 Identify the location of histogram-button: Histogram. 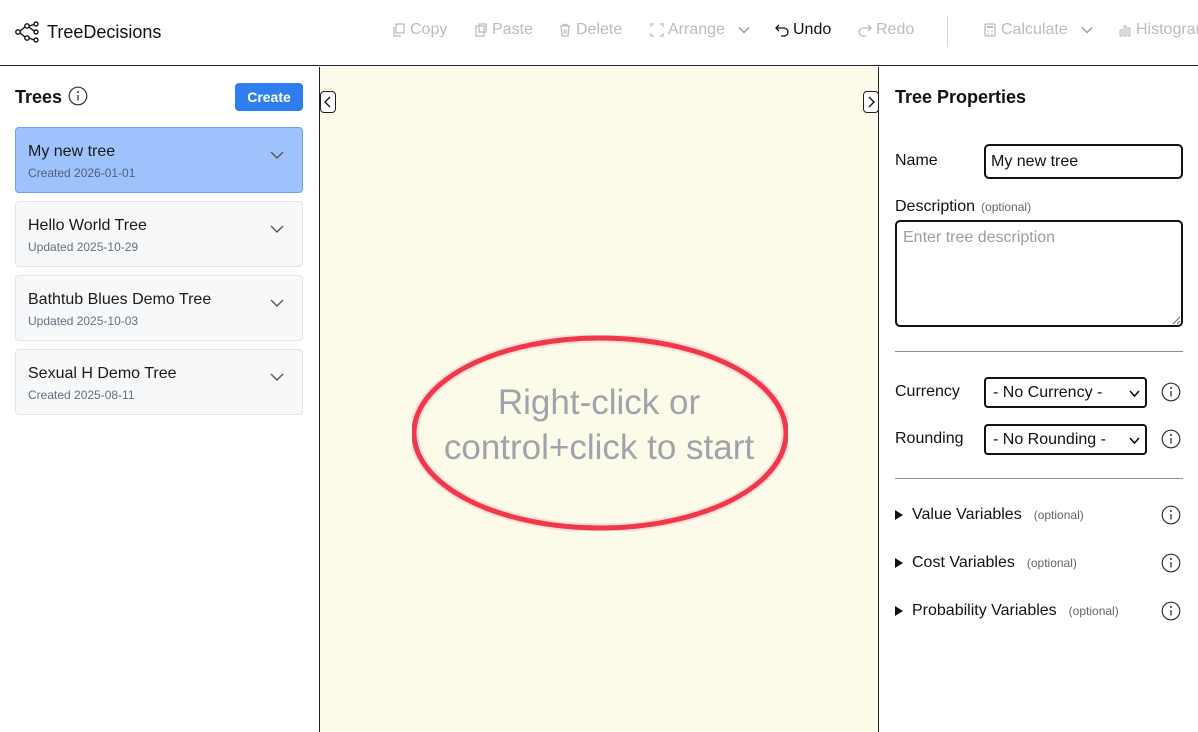
(1158, 30).